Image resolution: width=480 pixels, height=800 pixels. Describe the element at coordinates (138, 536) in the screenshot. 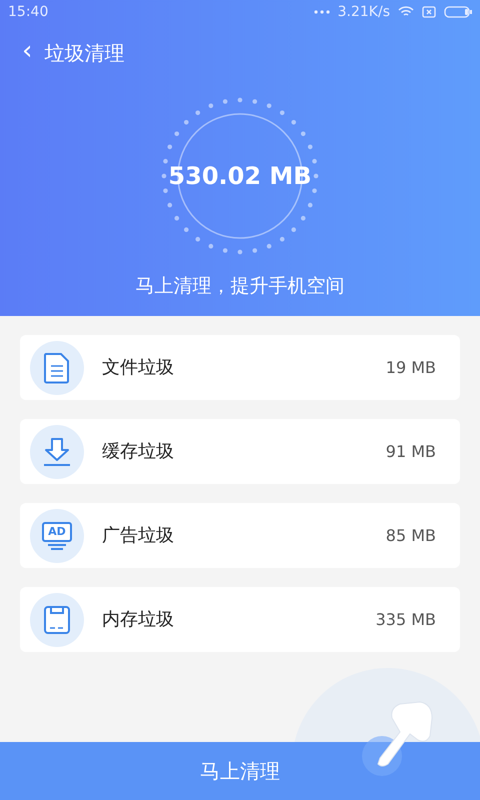

I see `item-label: 广告垃圾` at that location.